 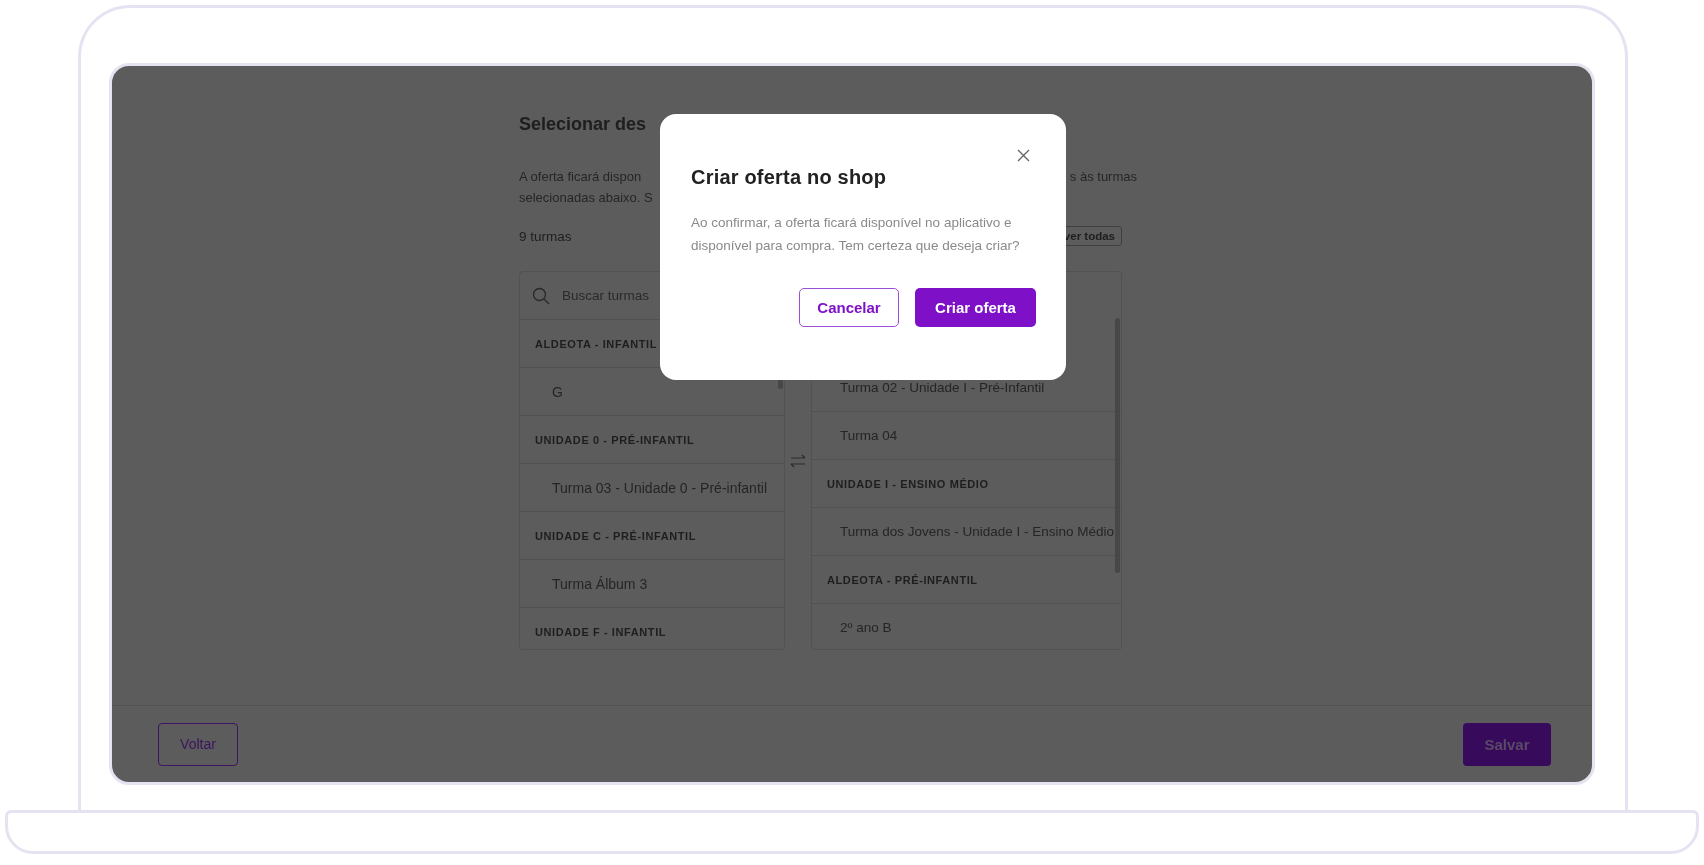 I want to click on swap-arrows-icon, so click(x=798, y=460).